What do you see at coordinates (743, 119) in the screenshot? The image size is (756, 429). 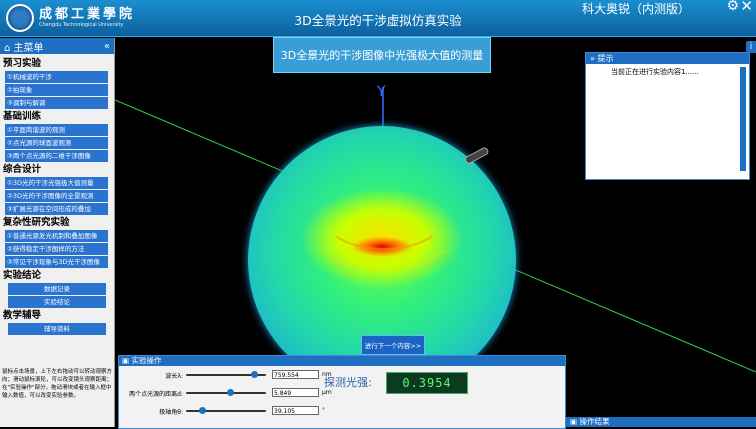 I see `tips-scrollbar` at bounding box center [743, 119].